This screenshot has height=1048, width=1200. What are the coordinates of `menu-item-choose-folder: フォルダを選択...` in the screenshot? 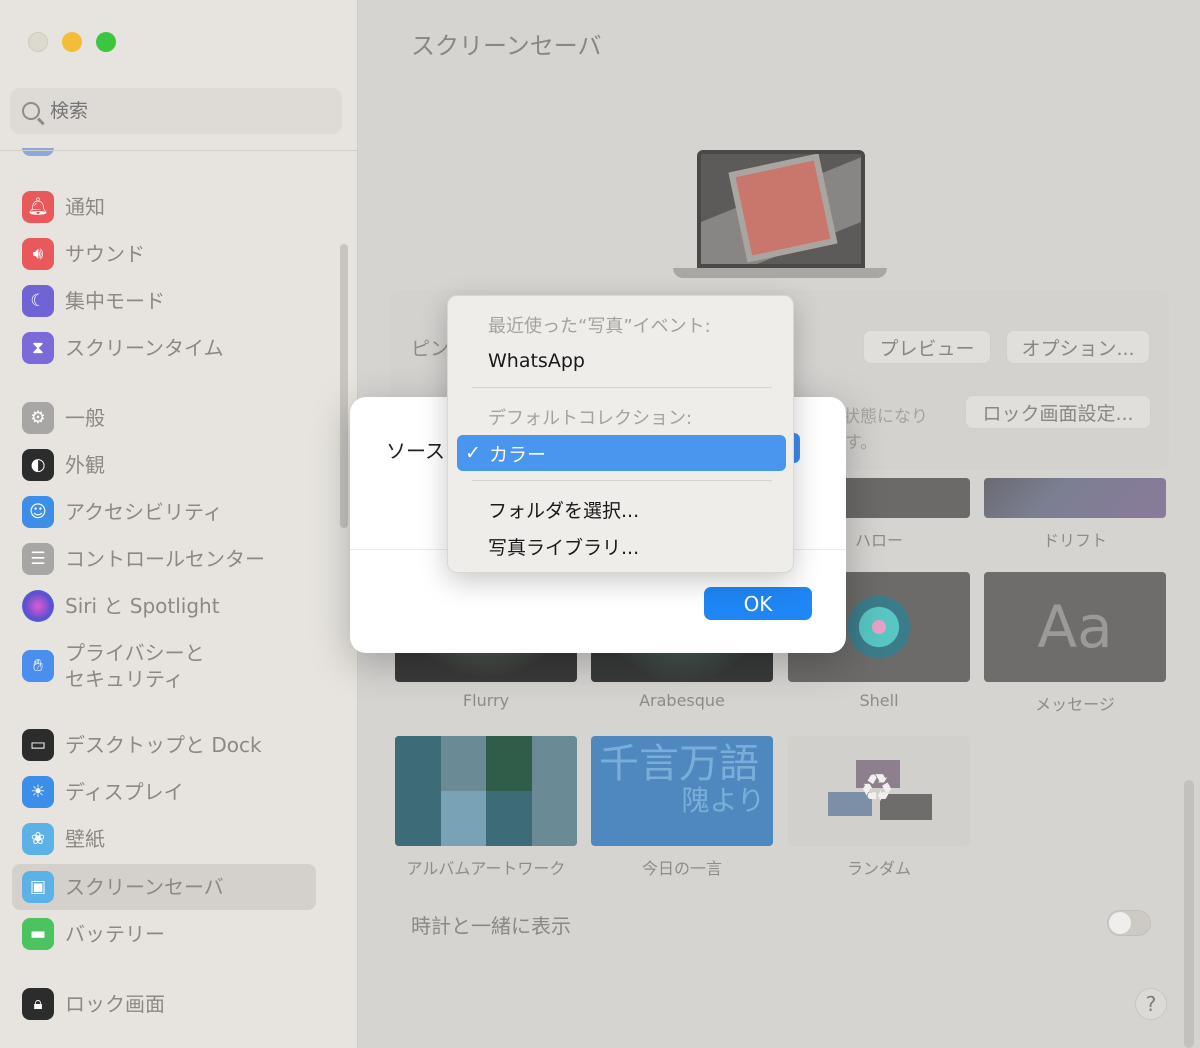 It's located at (621, 509).